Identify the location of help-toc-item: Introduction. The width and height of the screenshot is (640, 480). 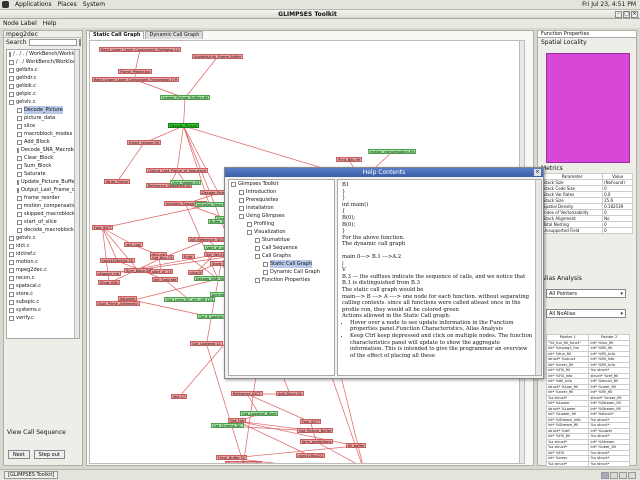
(281, 192).